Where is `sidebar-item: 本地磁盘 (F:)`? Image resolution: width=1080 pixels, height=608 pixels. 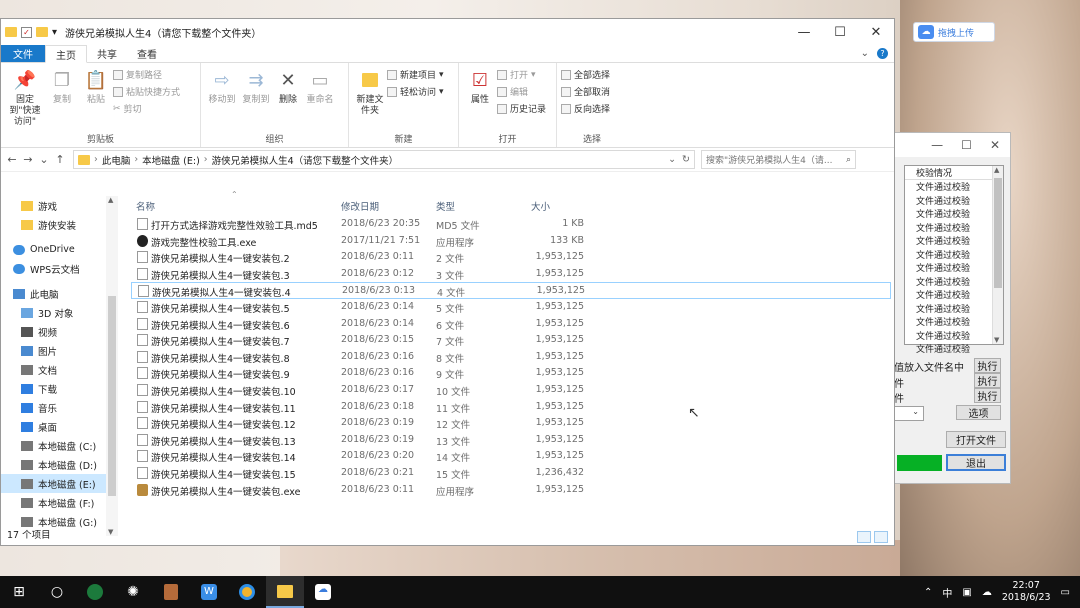
sidebar-item: 本地磁盘 (F:) is located at coordinates (59, 502).